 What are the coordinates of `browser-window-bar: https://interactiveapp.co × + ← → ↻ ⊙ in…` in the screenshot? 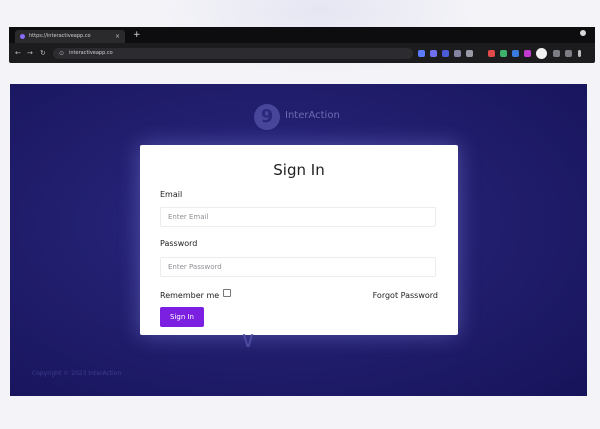 It's located at (302, 45).